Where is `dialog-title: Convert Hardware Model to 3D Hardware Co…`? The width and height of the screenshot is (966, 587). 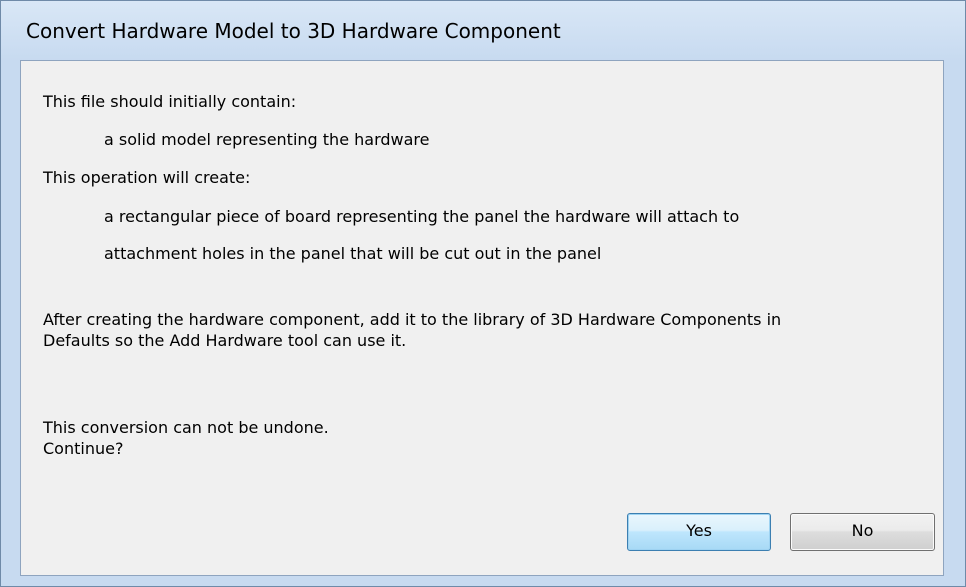
dialog-title: Convert Hardware Model to 3D Hardware Co… is located at coordinates (293, 31).